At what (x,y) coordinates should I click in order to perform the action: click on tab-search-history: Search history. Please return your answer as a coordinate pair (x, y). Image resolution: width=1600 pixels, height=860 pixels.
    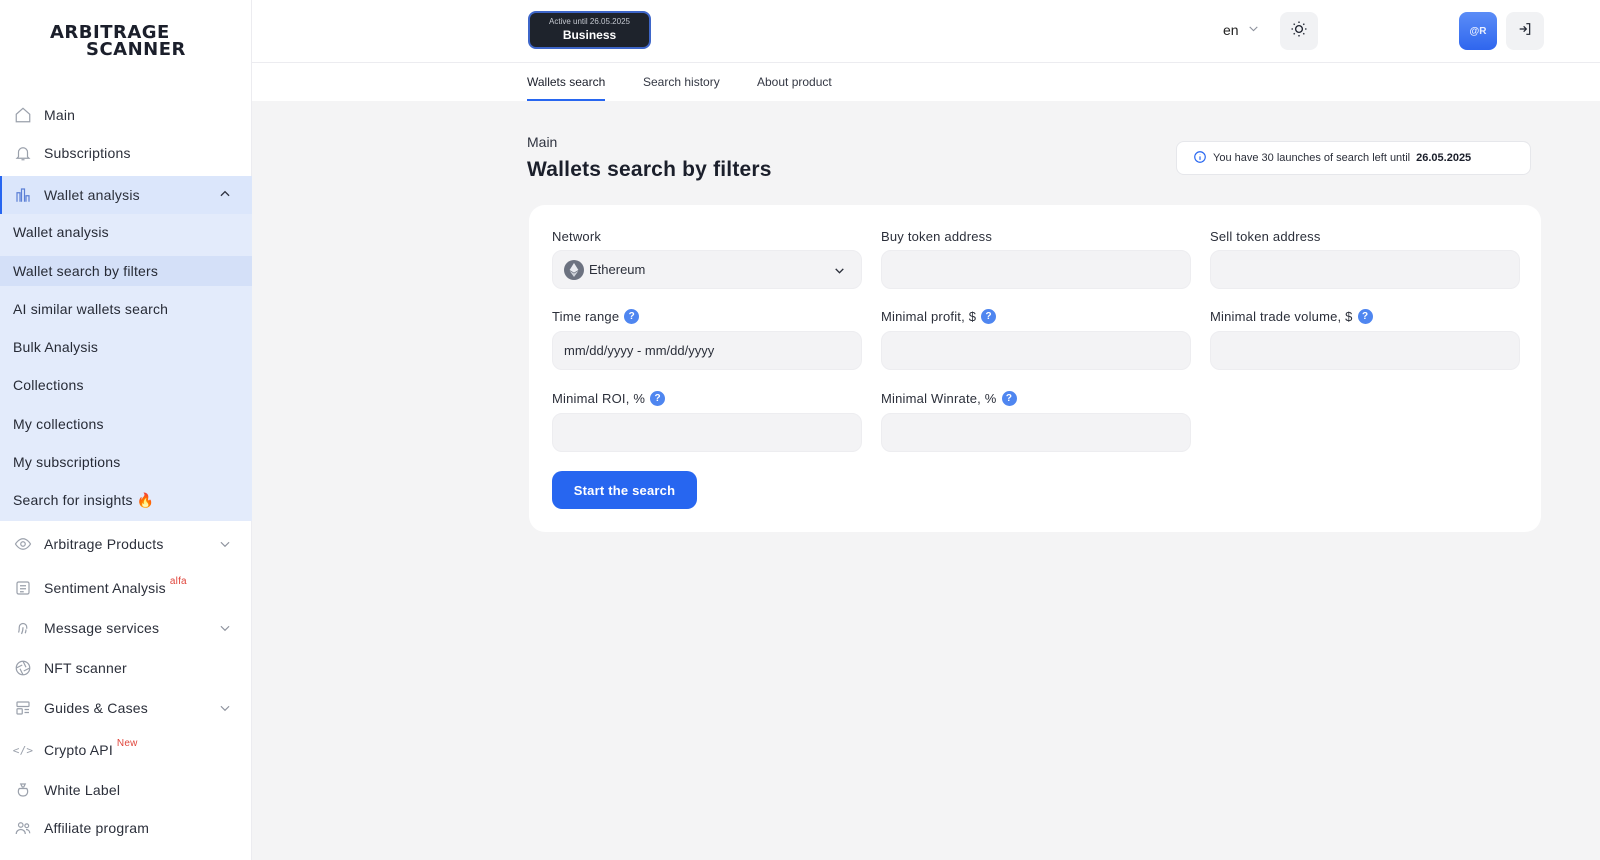
    Looking at the image, I should click on (681, 88).